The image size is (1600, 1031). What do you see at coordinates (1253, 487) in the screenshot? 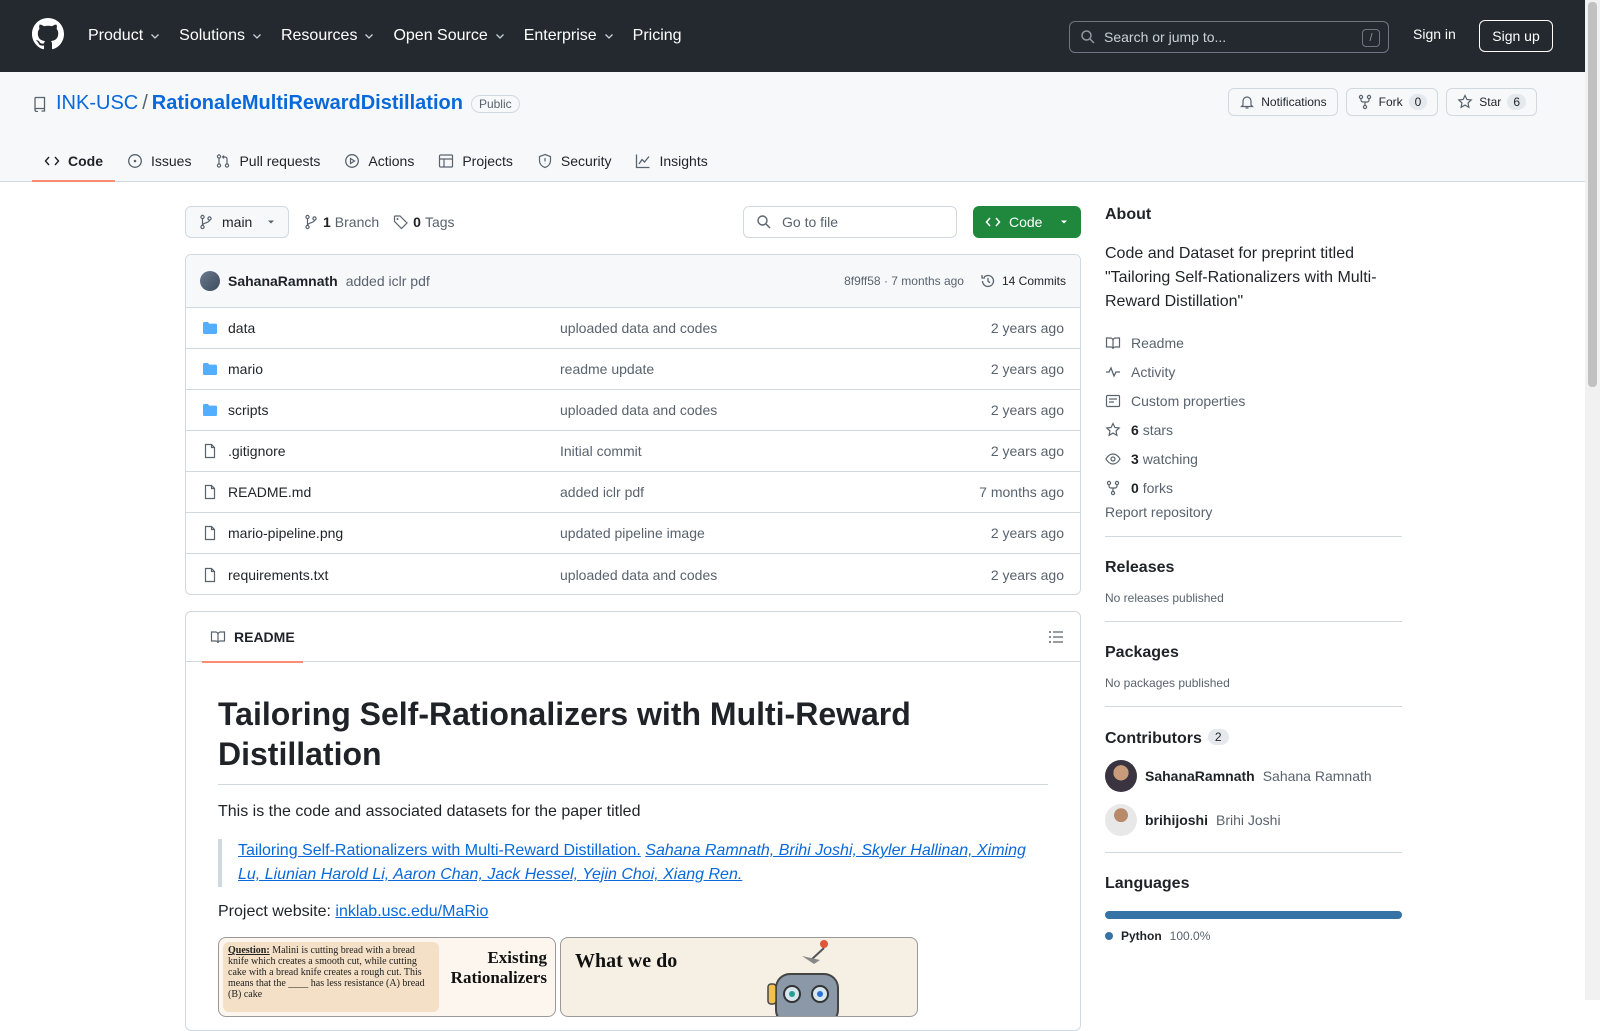
I see `forks-link: 0 forks` at bounding box center [1253, 487].